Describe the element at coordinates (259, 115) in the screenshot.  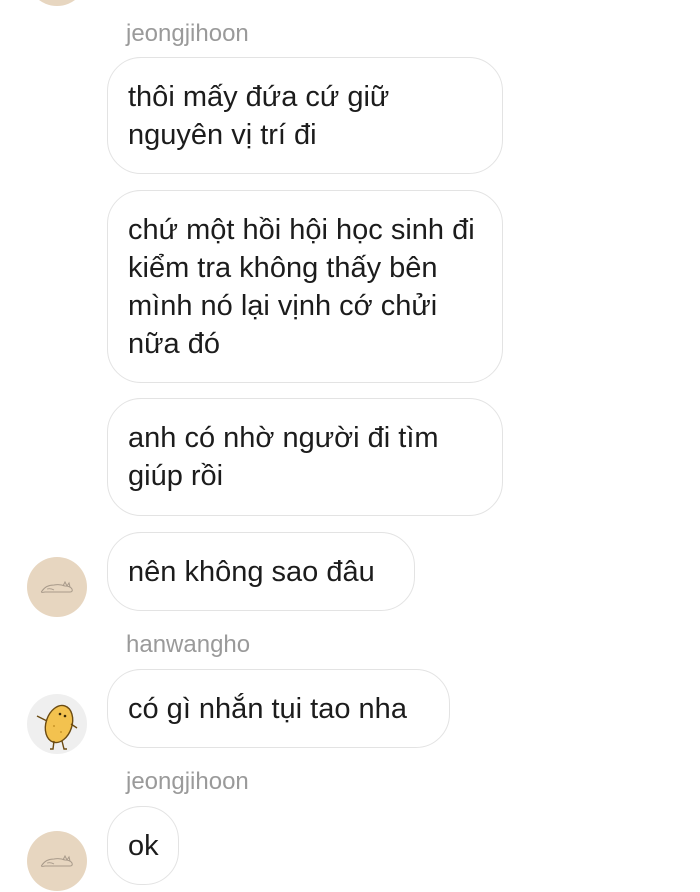
I see `message-text: thôi mấy đứa cứ giữ nguyên vị trí đi` at that location.